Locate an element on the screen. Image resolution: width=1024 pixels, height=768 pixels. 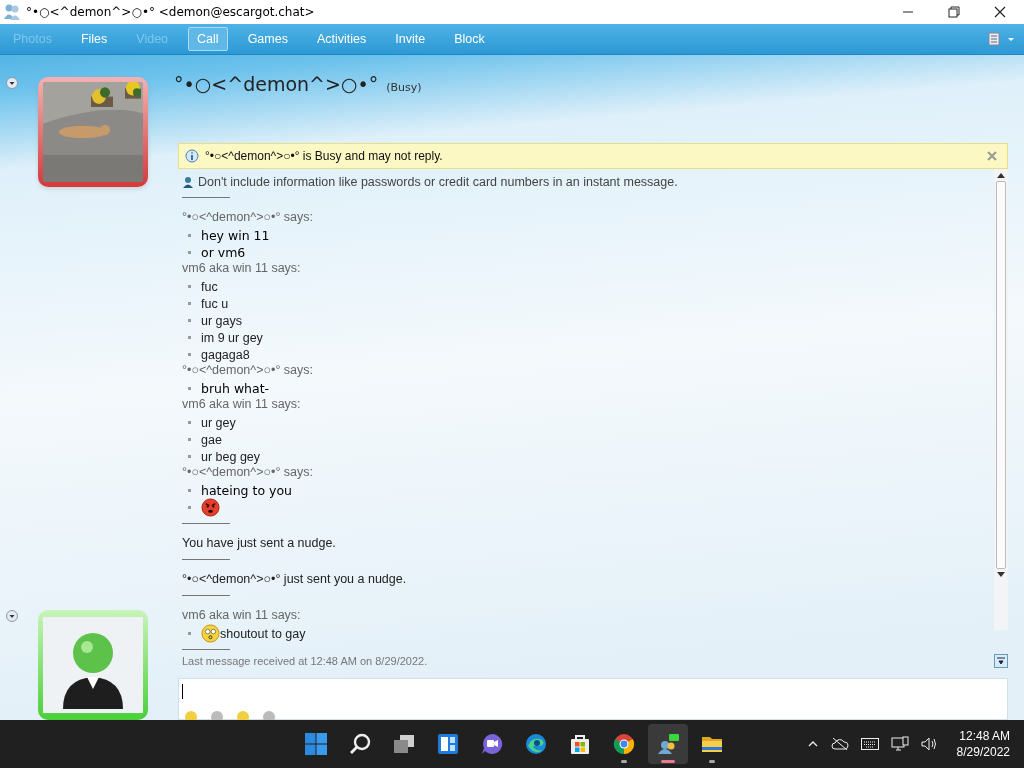
store-bag-icon is located at coordinates (580, 744).